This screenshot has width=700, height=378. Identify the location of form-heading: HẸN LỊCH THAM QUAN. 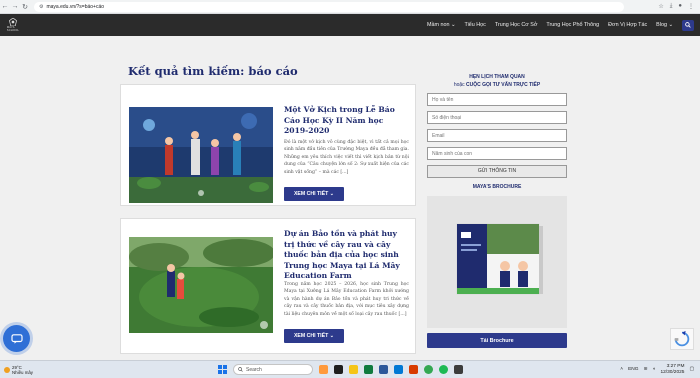
(497, 77).